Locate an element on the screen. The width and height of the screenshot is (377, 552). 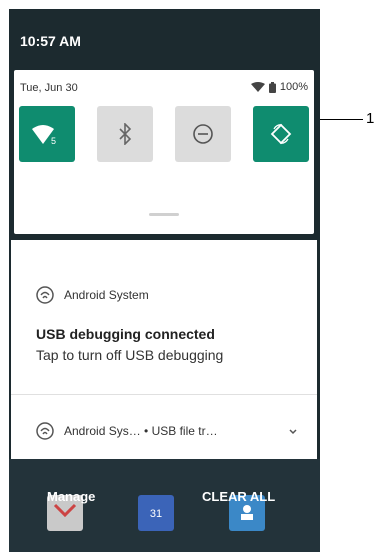
chevron-down-icon is located at coordinates (293, 433).